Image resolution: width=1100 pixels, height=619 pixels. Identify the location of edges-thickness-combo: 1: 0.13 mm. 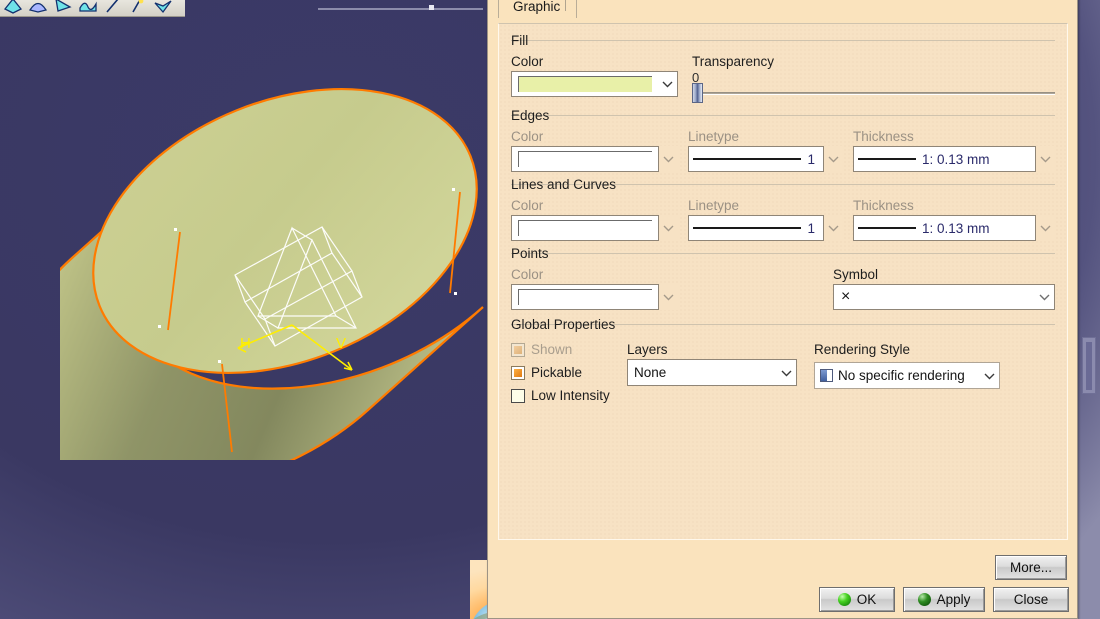
(954, 159).